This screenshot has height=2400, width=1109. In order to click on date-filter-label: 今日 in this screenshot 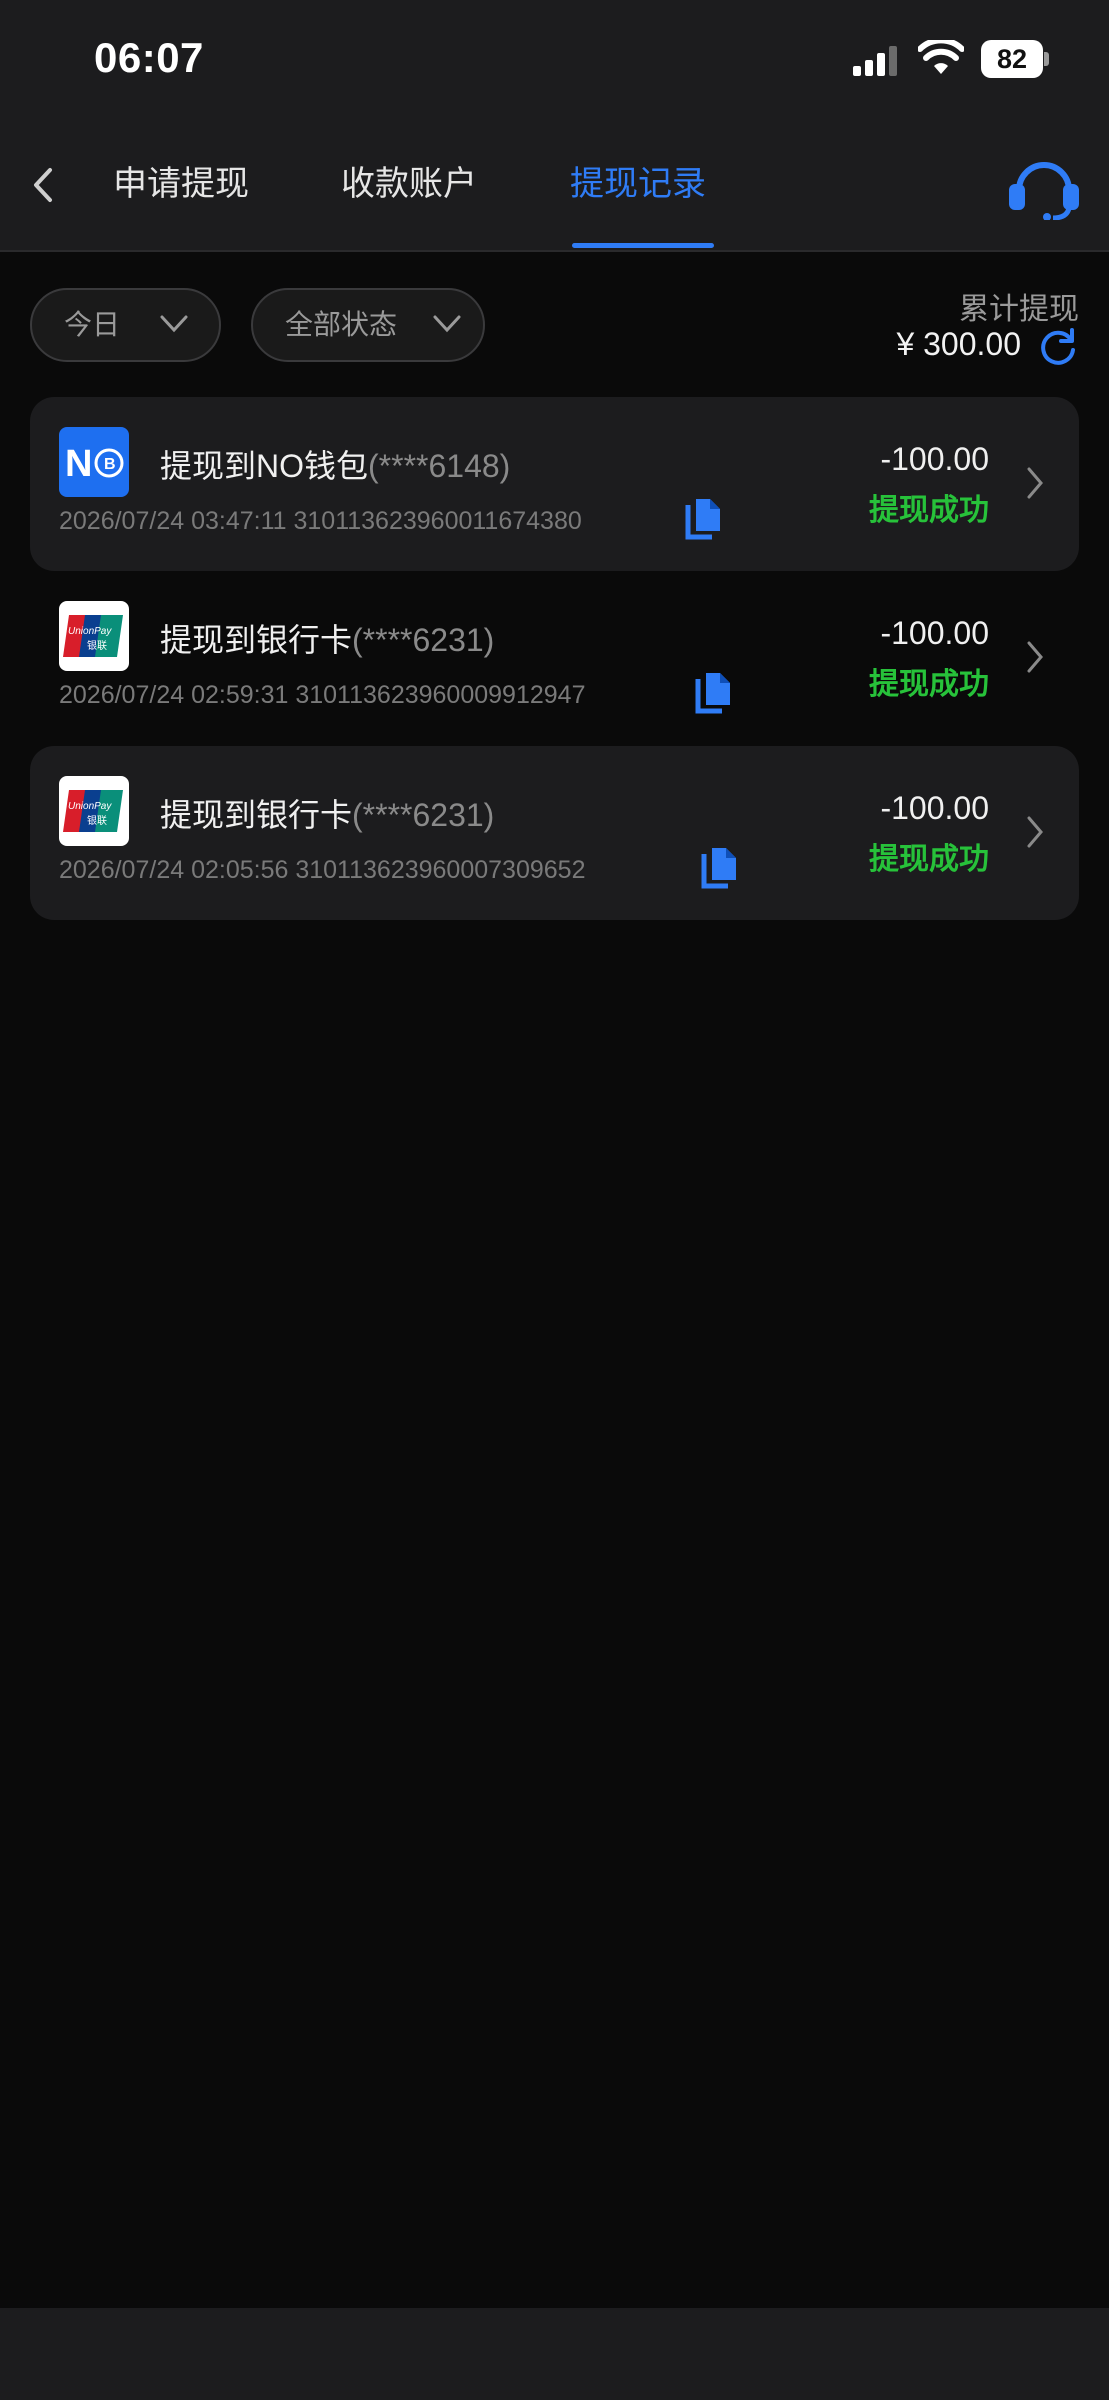, I will do `click(92, 324)`.